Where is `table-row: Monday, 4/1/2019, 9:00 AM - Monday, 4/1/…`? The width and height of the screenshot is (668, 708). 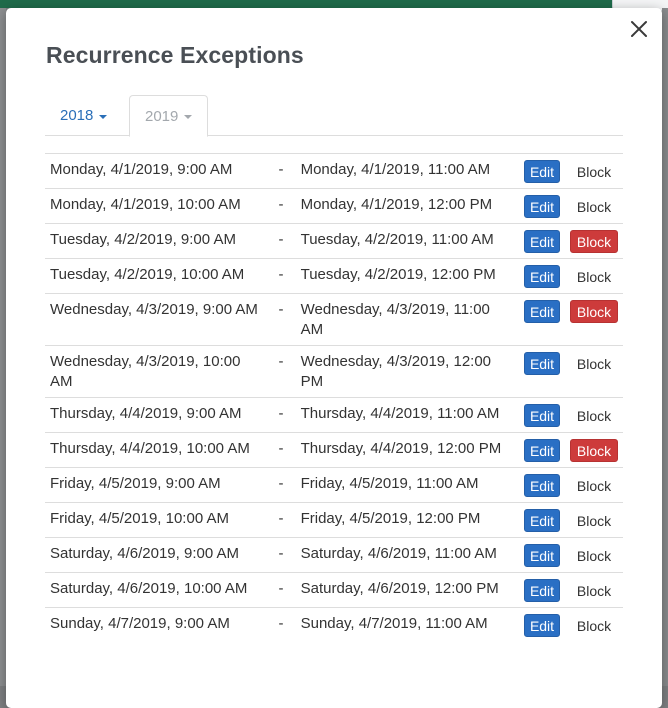 table-row: Monday, 4/1/2019, 9:00 AM - Monday, 4/1/… is located at coordinates (334, 171).